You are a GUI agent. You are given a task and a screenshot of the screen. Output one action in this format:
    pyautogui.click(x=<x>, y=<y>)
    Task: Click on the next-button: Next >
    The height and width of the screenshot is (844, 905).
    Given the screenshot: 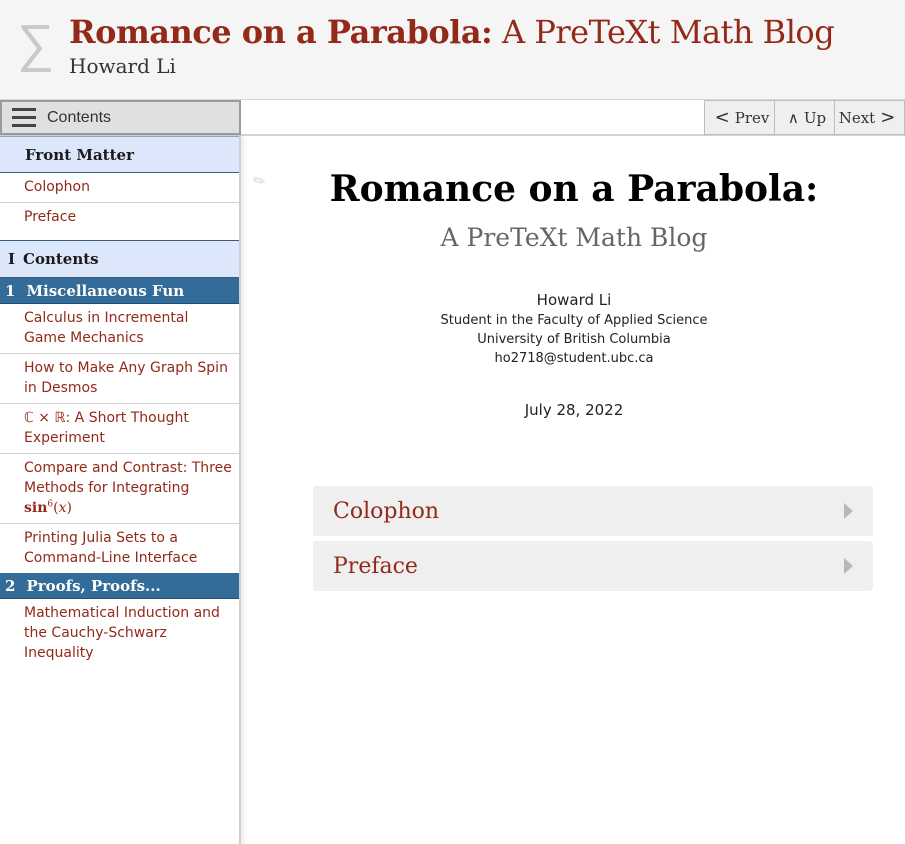 What is the action you would take?
    pyautogui.click(x=869, y=117)
    